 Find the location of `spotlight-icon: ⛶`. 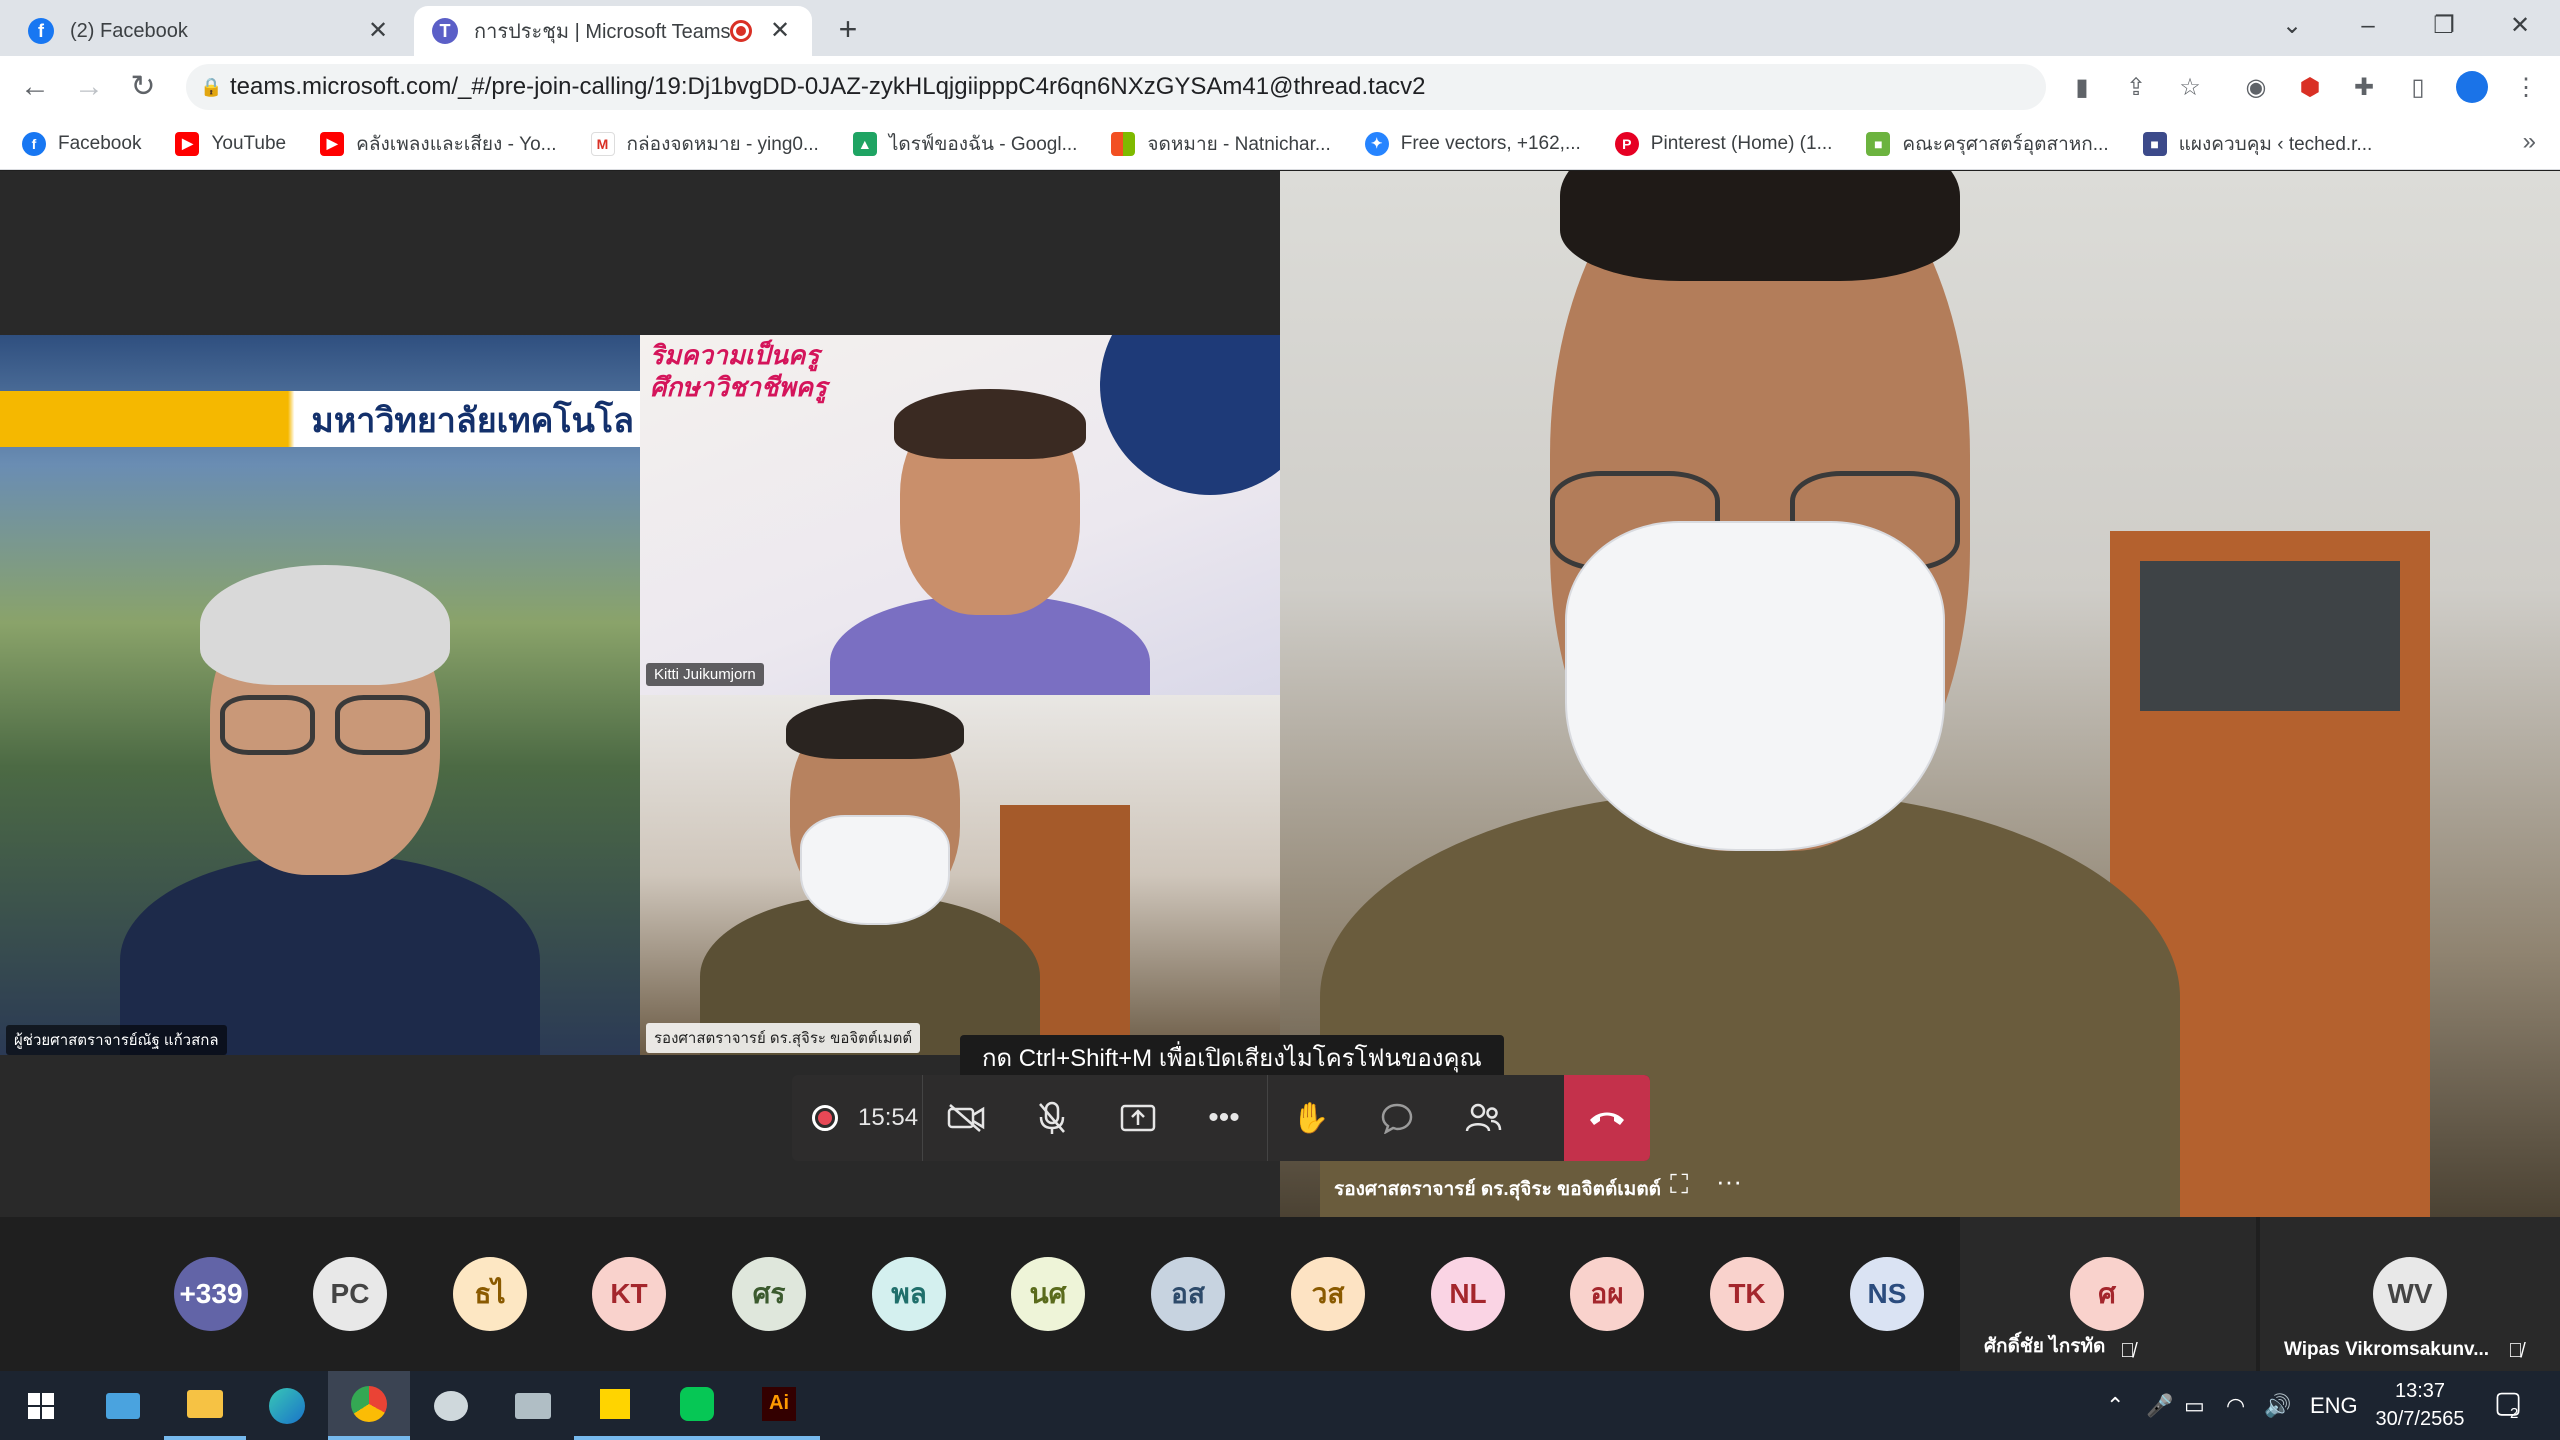

spotlight-icon: ⛶ is located at coordinates (1679, 1185).